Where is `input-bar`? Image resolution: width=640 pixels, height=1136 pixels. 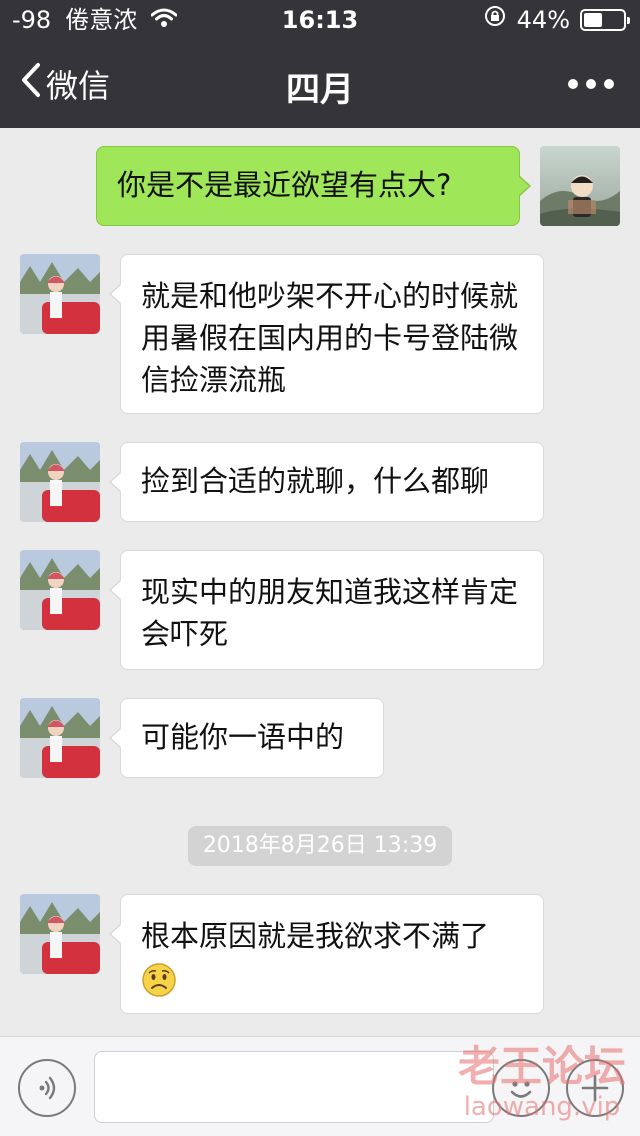
input-bar is located at coordinates (320, 1086).